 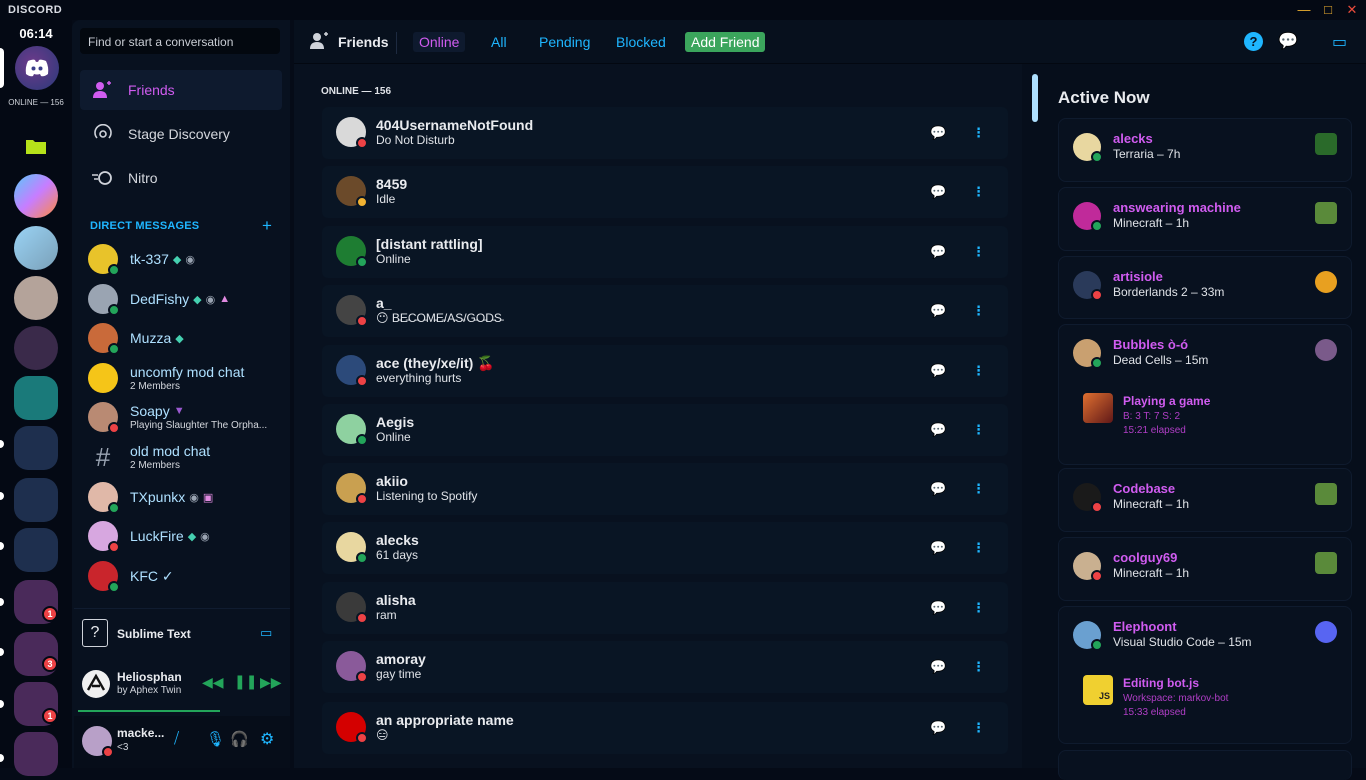 What do you see at coordinates (267, 226) in the screenshot?
I see `add-dm-icon: +` at bounding box center [267, 226].